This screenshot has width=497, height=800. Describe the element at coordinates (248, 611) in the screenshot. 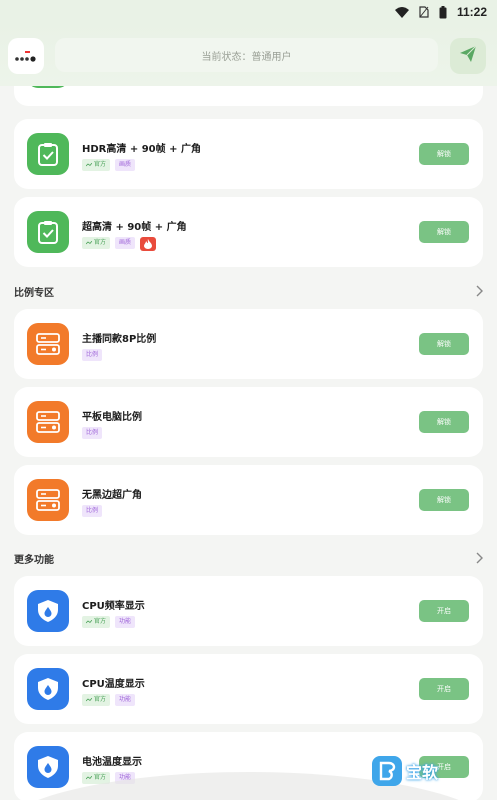

I see `feature-card: CPU频率显示 官方 功能 开启` at that location.